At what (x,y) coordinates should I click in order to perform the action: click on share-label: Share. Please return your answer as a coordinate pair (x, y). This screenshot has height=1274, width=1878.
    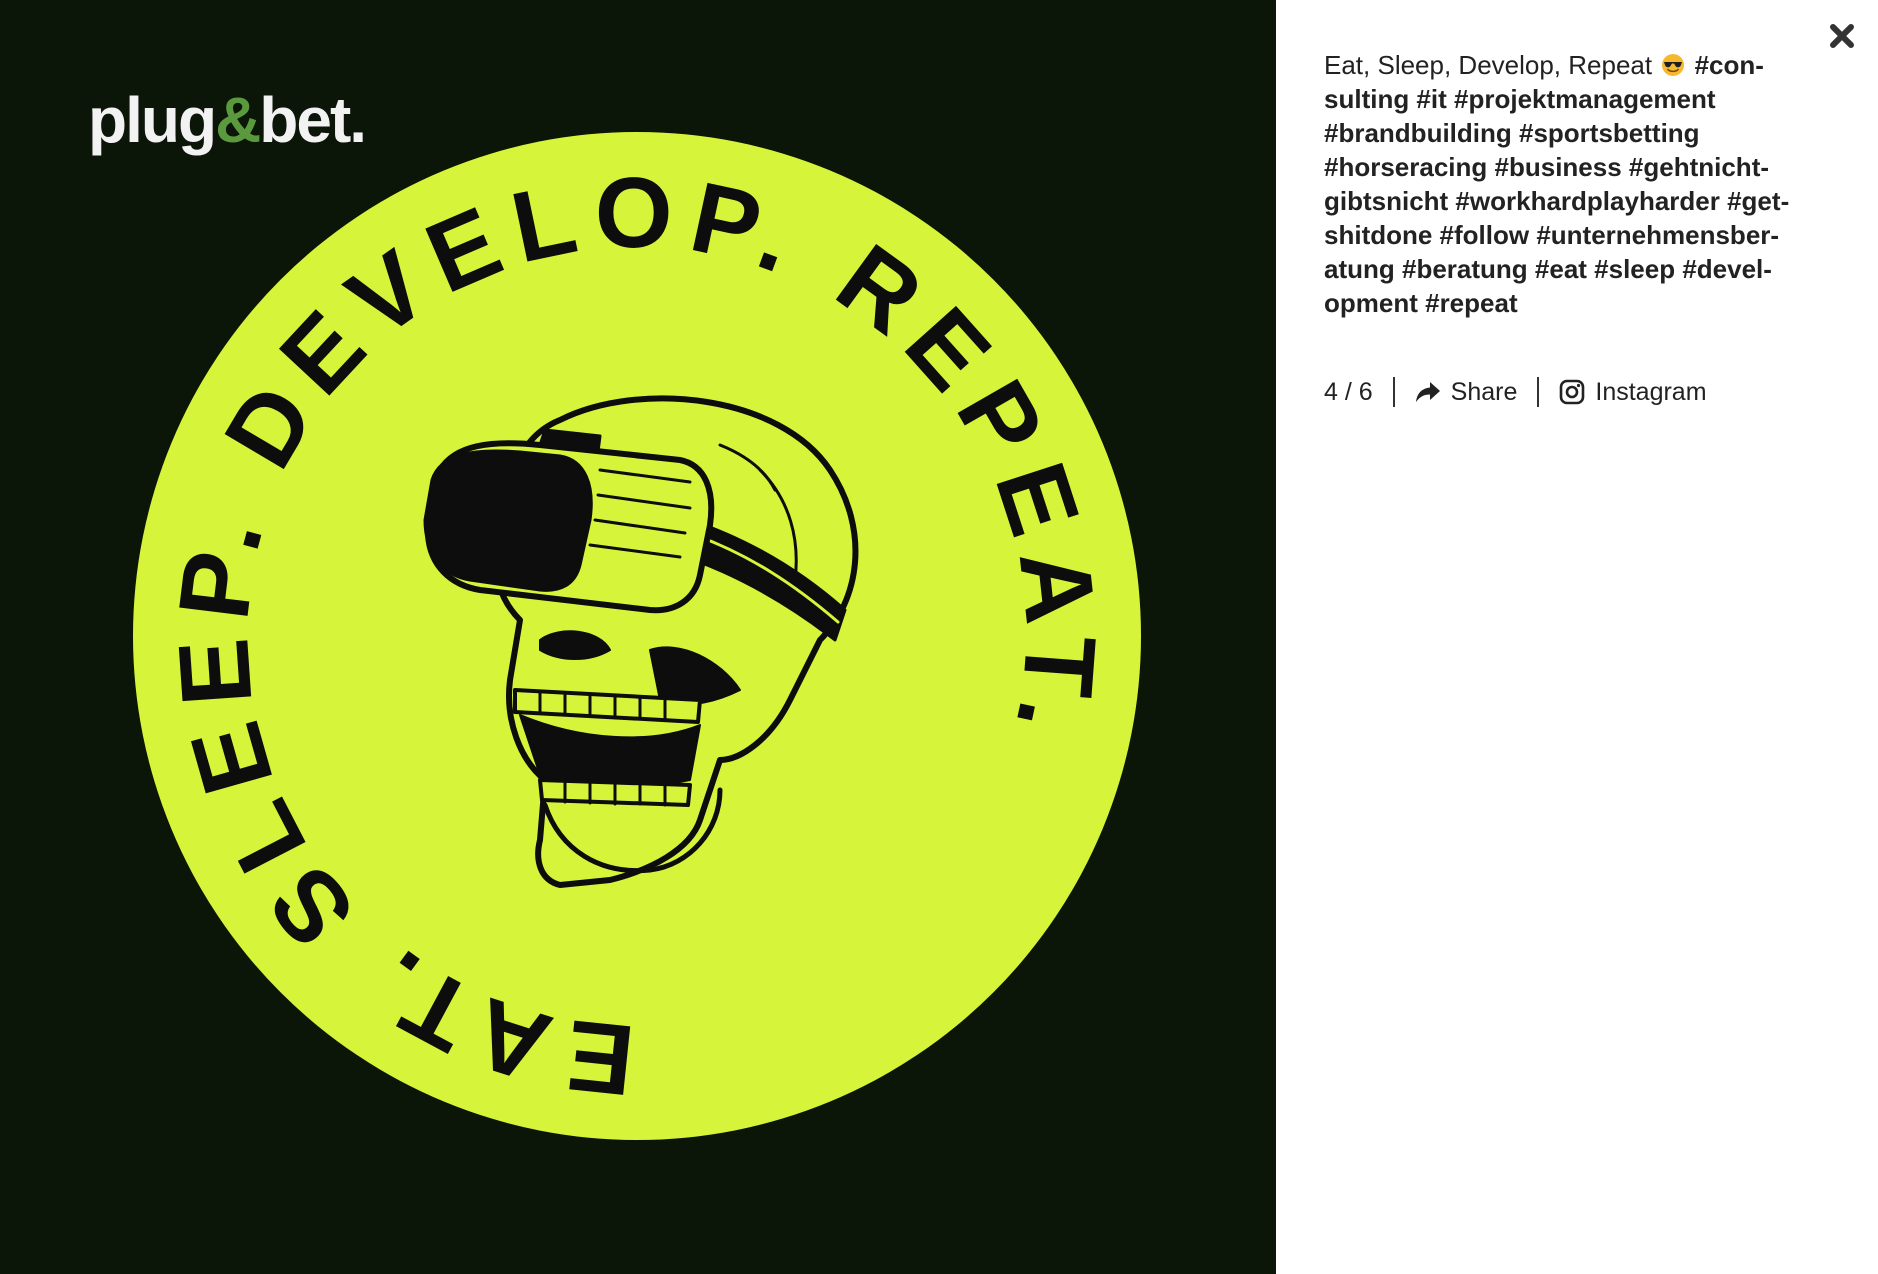
    Looking at the image, I should click on (1484, 391).